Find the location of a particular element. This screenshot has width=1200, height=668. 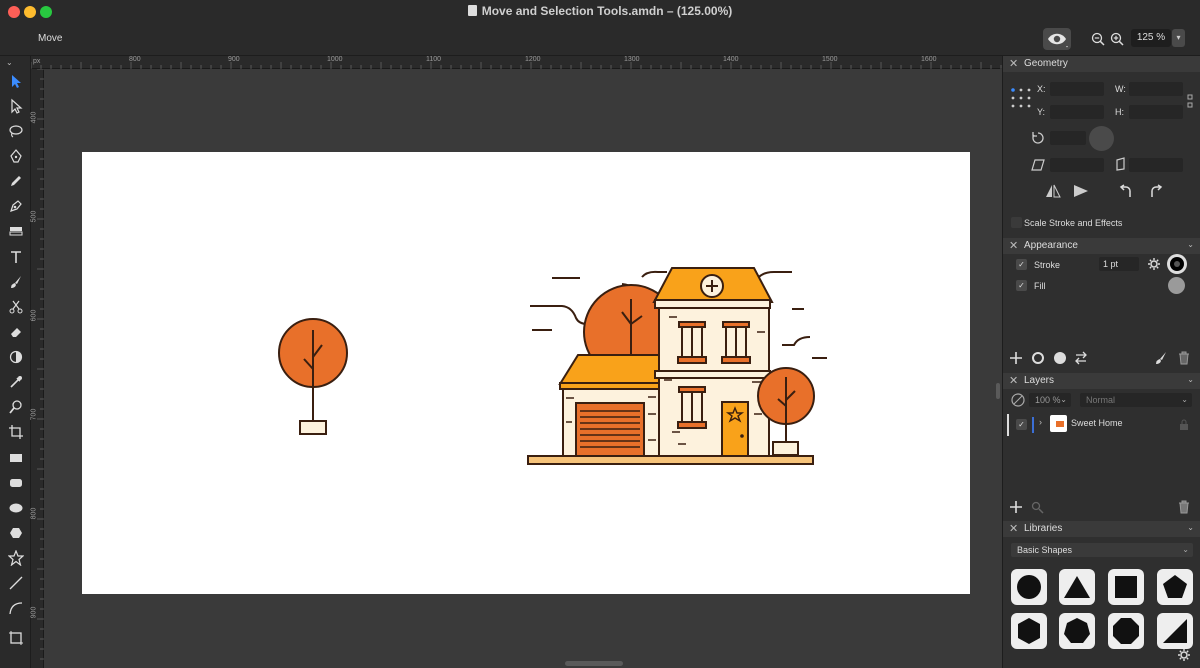

blend-mode-select: Normal ⌄ is located at coordinates (1136, 400).